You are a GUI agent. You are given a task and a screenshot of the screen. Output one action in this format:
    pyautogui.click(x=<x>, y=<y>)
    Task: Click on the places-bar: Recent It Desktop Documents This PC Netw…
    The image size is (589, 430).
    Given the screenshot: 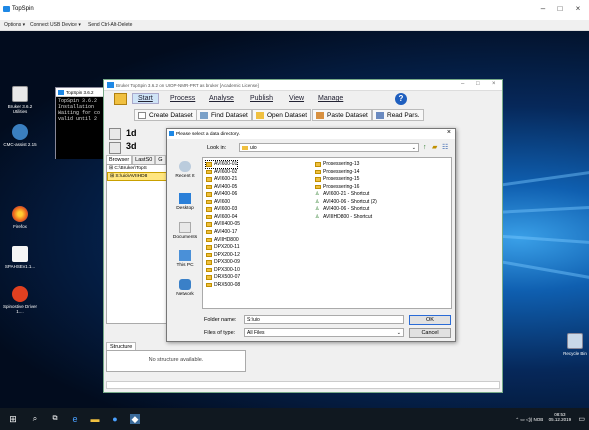 What is the action you would take?
    pyautogui.click(x=185, y=232)
    